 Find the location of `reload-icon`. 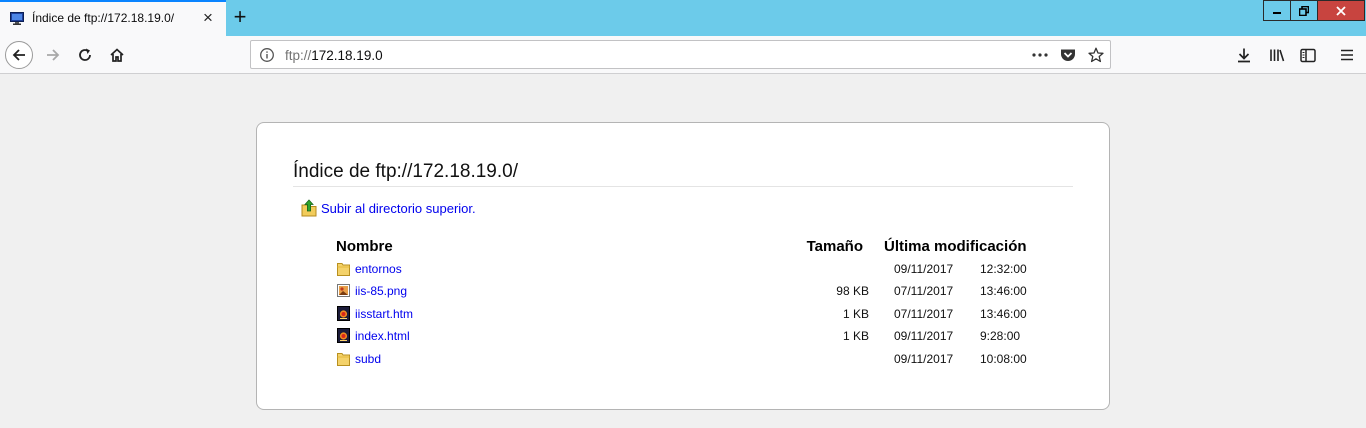

reload-icon is located at coordinates (85, 54).